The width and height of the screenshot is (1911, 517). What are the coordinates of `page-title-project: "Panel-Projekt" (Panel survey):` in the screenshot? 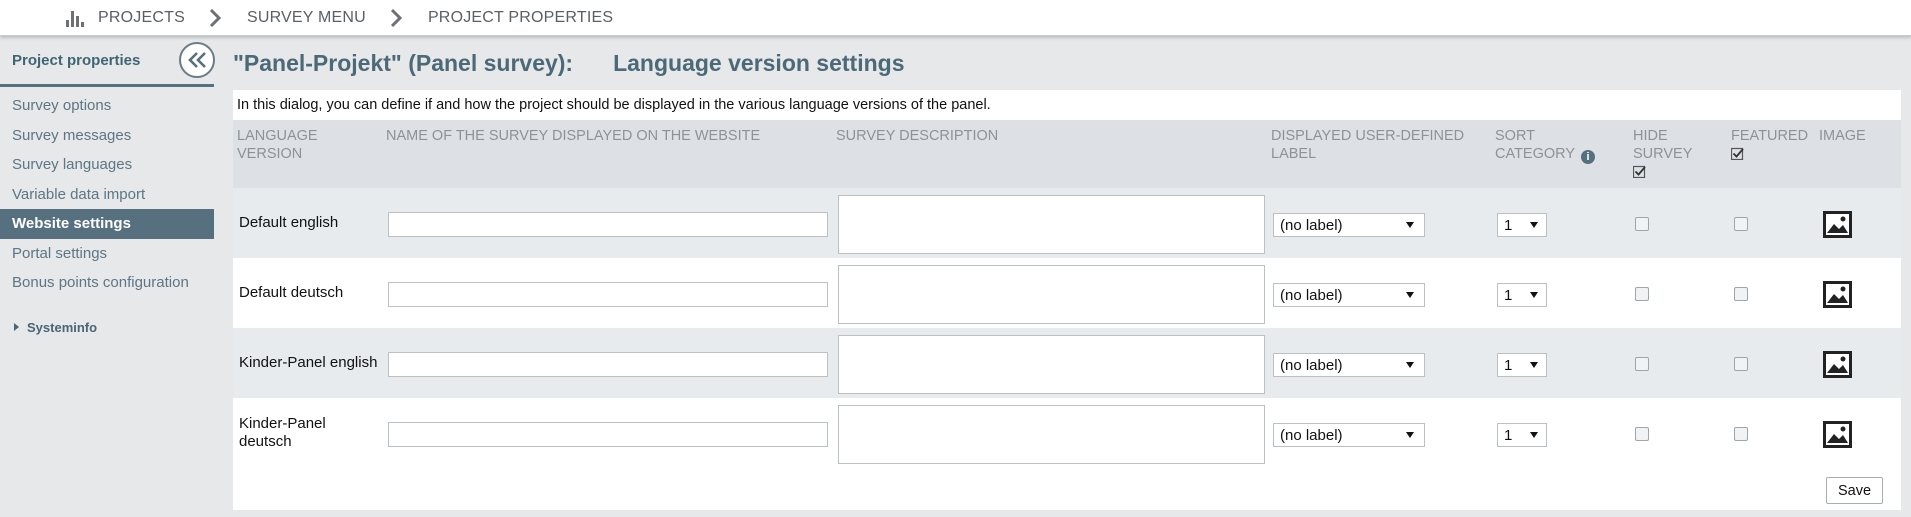 It's located at (403, 62).